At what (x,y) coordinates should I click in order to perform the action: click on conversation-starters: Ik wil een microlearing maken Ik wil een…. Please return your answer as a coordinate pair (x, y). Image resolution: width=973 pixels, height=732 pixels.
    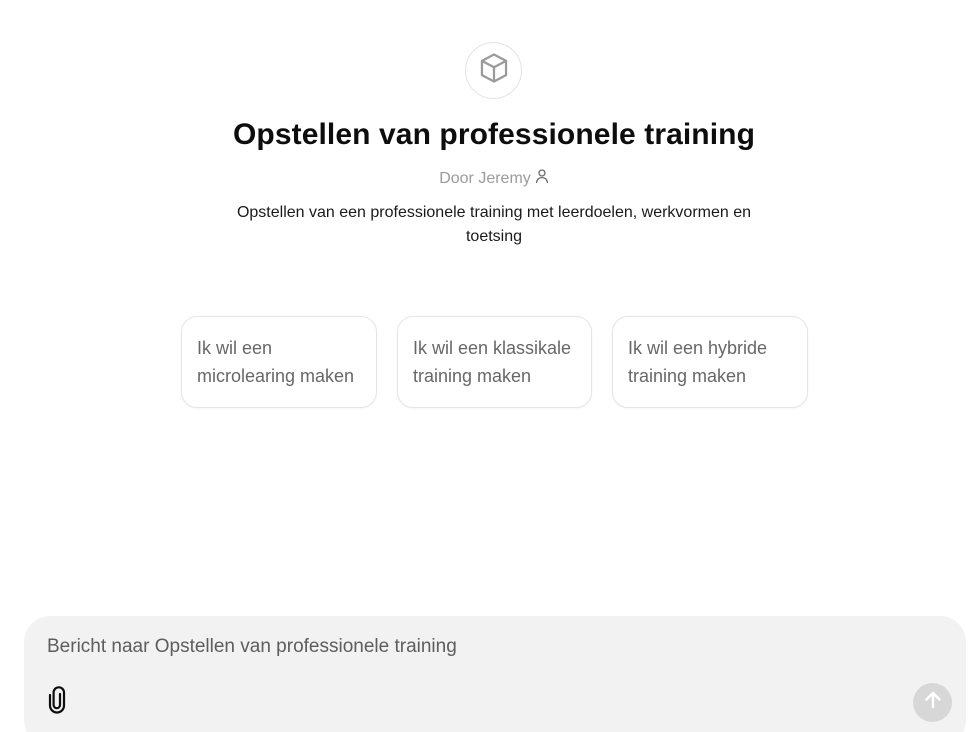
    Looking at the image, I should click on (494, 362).